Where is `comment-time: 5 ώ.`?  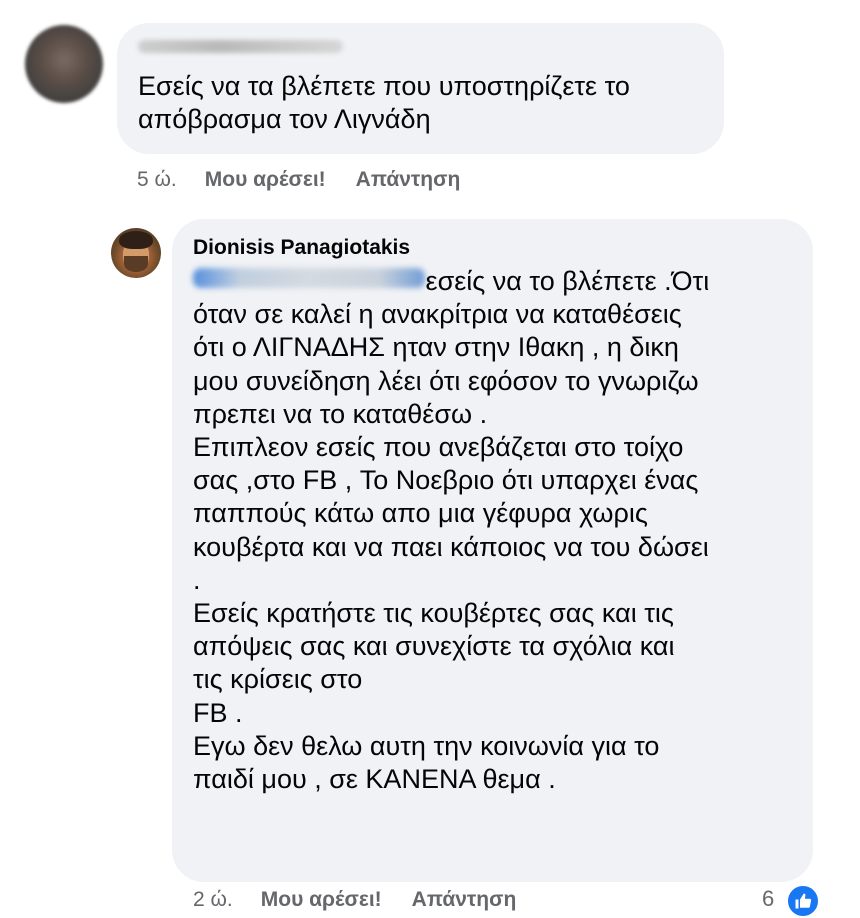 comment-time: 5 ώ. is located at coordinates (157, 180).